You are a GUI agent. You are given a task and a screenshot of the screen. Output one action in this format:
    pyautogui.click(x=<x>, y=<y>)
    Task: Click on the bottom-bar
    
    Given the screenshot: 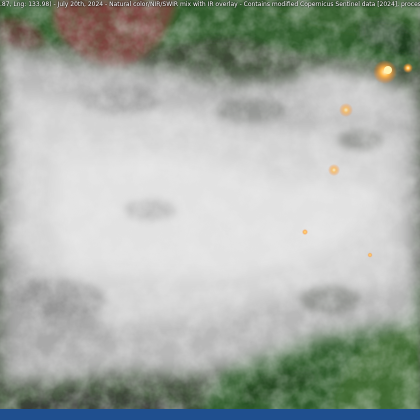 What is the action you would take?
    pyautogui.click(x=210, y=414)
    